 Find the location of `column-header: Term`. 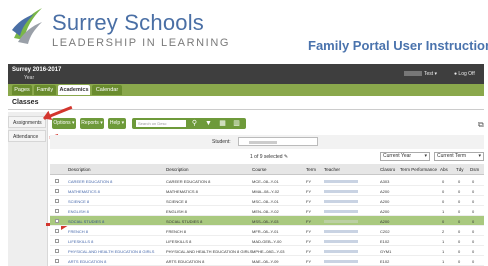

column-header: Term is located at coordinates (311, 169).